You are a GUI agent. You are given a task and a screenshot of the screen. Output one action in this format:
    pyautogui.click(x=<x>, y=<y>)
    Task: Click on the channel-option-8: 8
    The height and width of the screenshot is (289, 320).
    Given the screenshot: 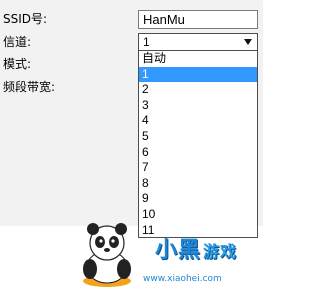 What is the action you would take?
    pyautogui.click(x=198, y=184)
    